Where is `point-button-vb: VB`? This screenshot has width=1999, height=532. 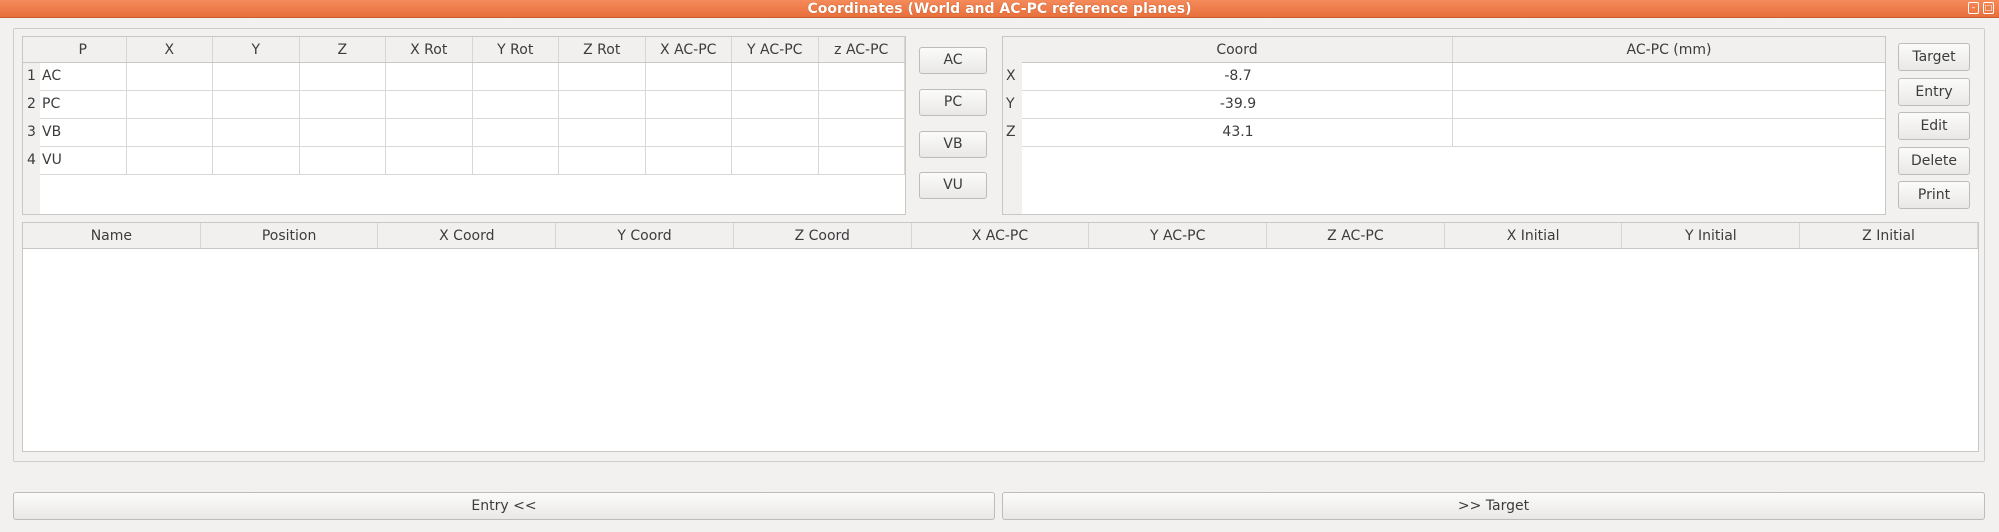 point-button-vb: VB is located at coordinates (953, 144).